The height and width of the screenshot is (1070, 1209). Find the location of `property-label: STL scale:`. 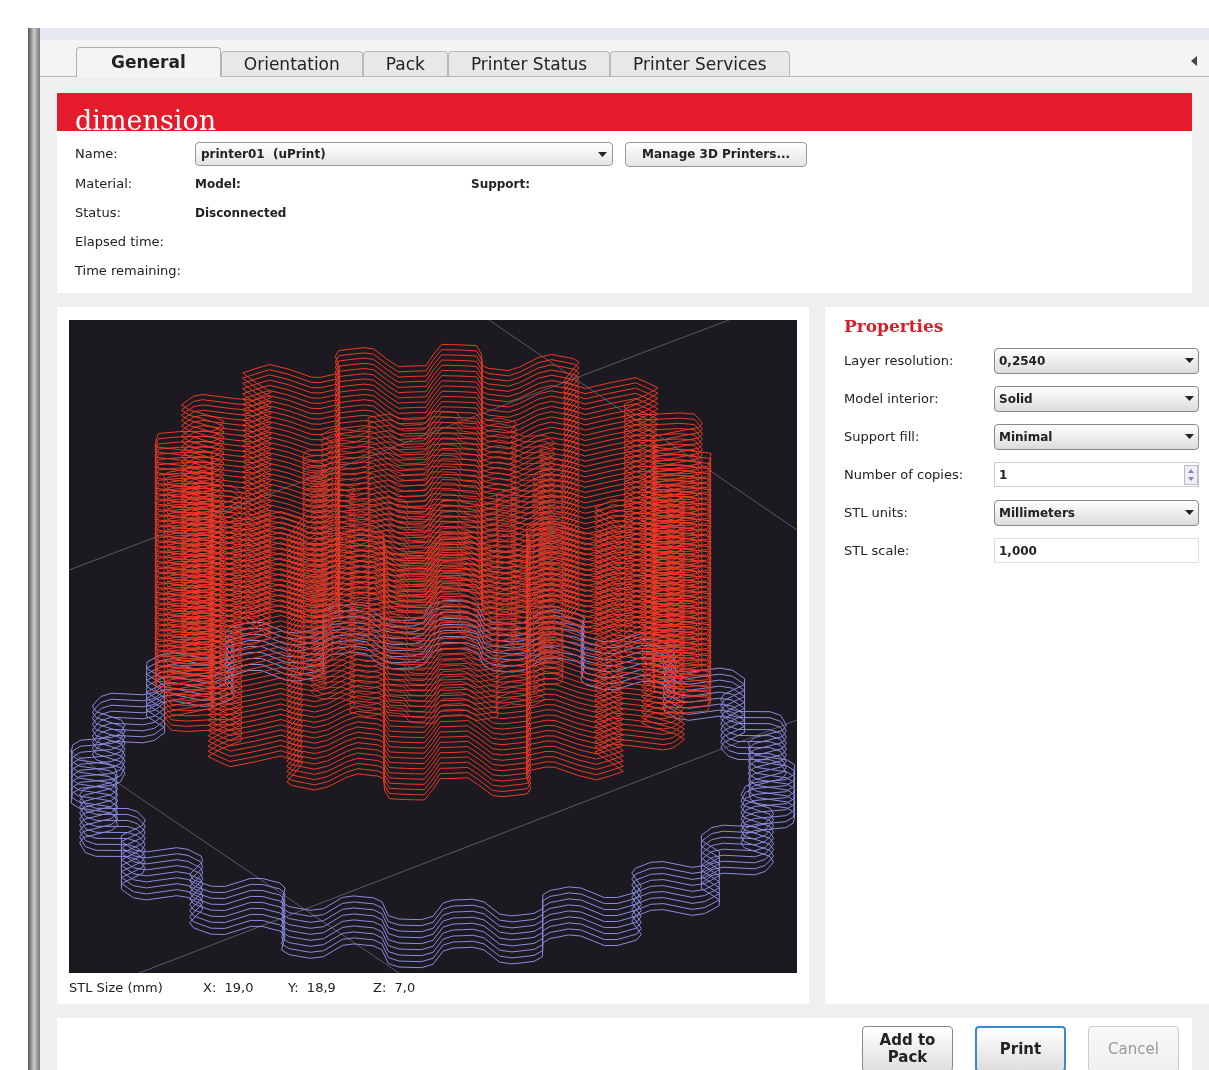

property-label: STL scale: is located at coordinates (877, 550).